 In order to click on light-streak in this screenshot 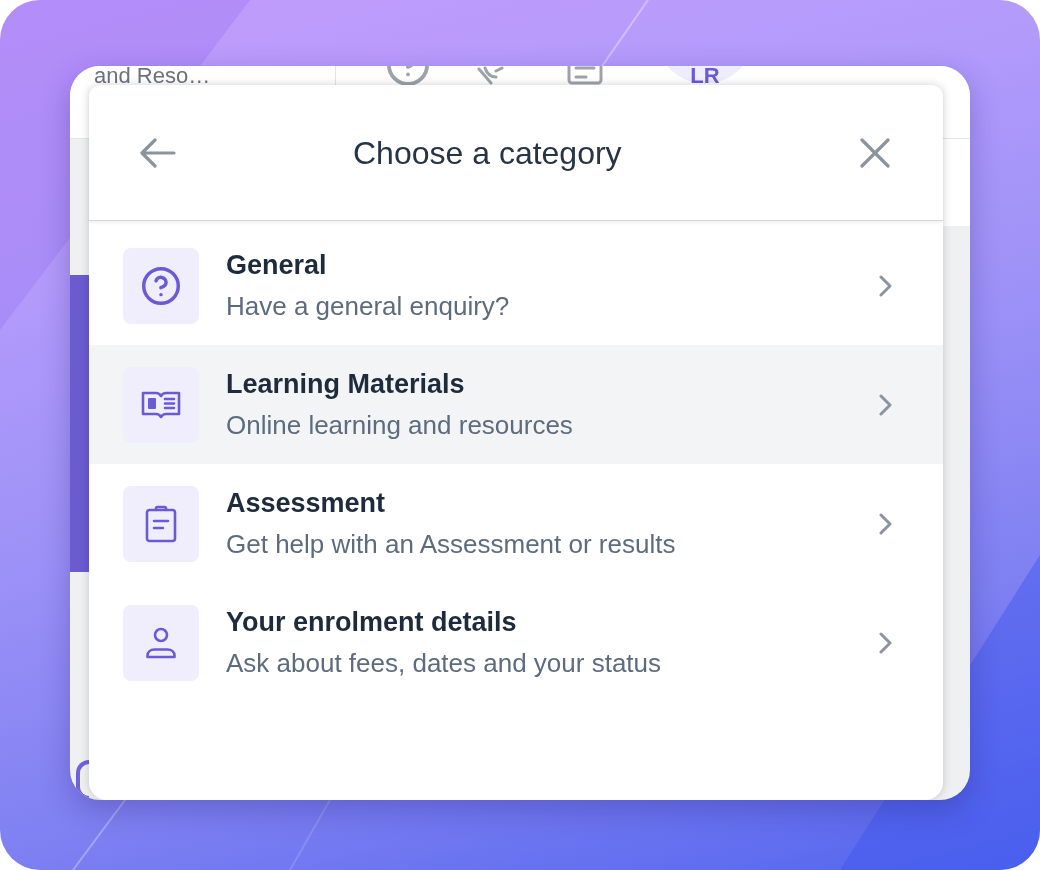, I will do `click(310, 834)`.